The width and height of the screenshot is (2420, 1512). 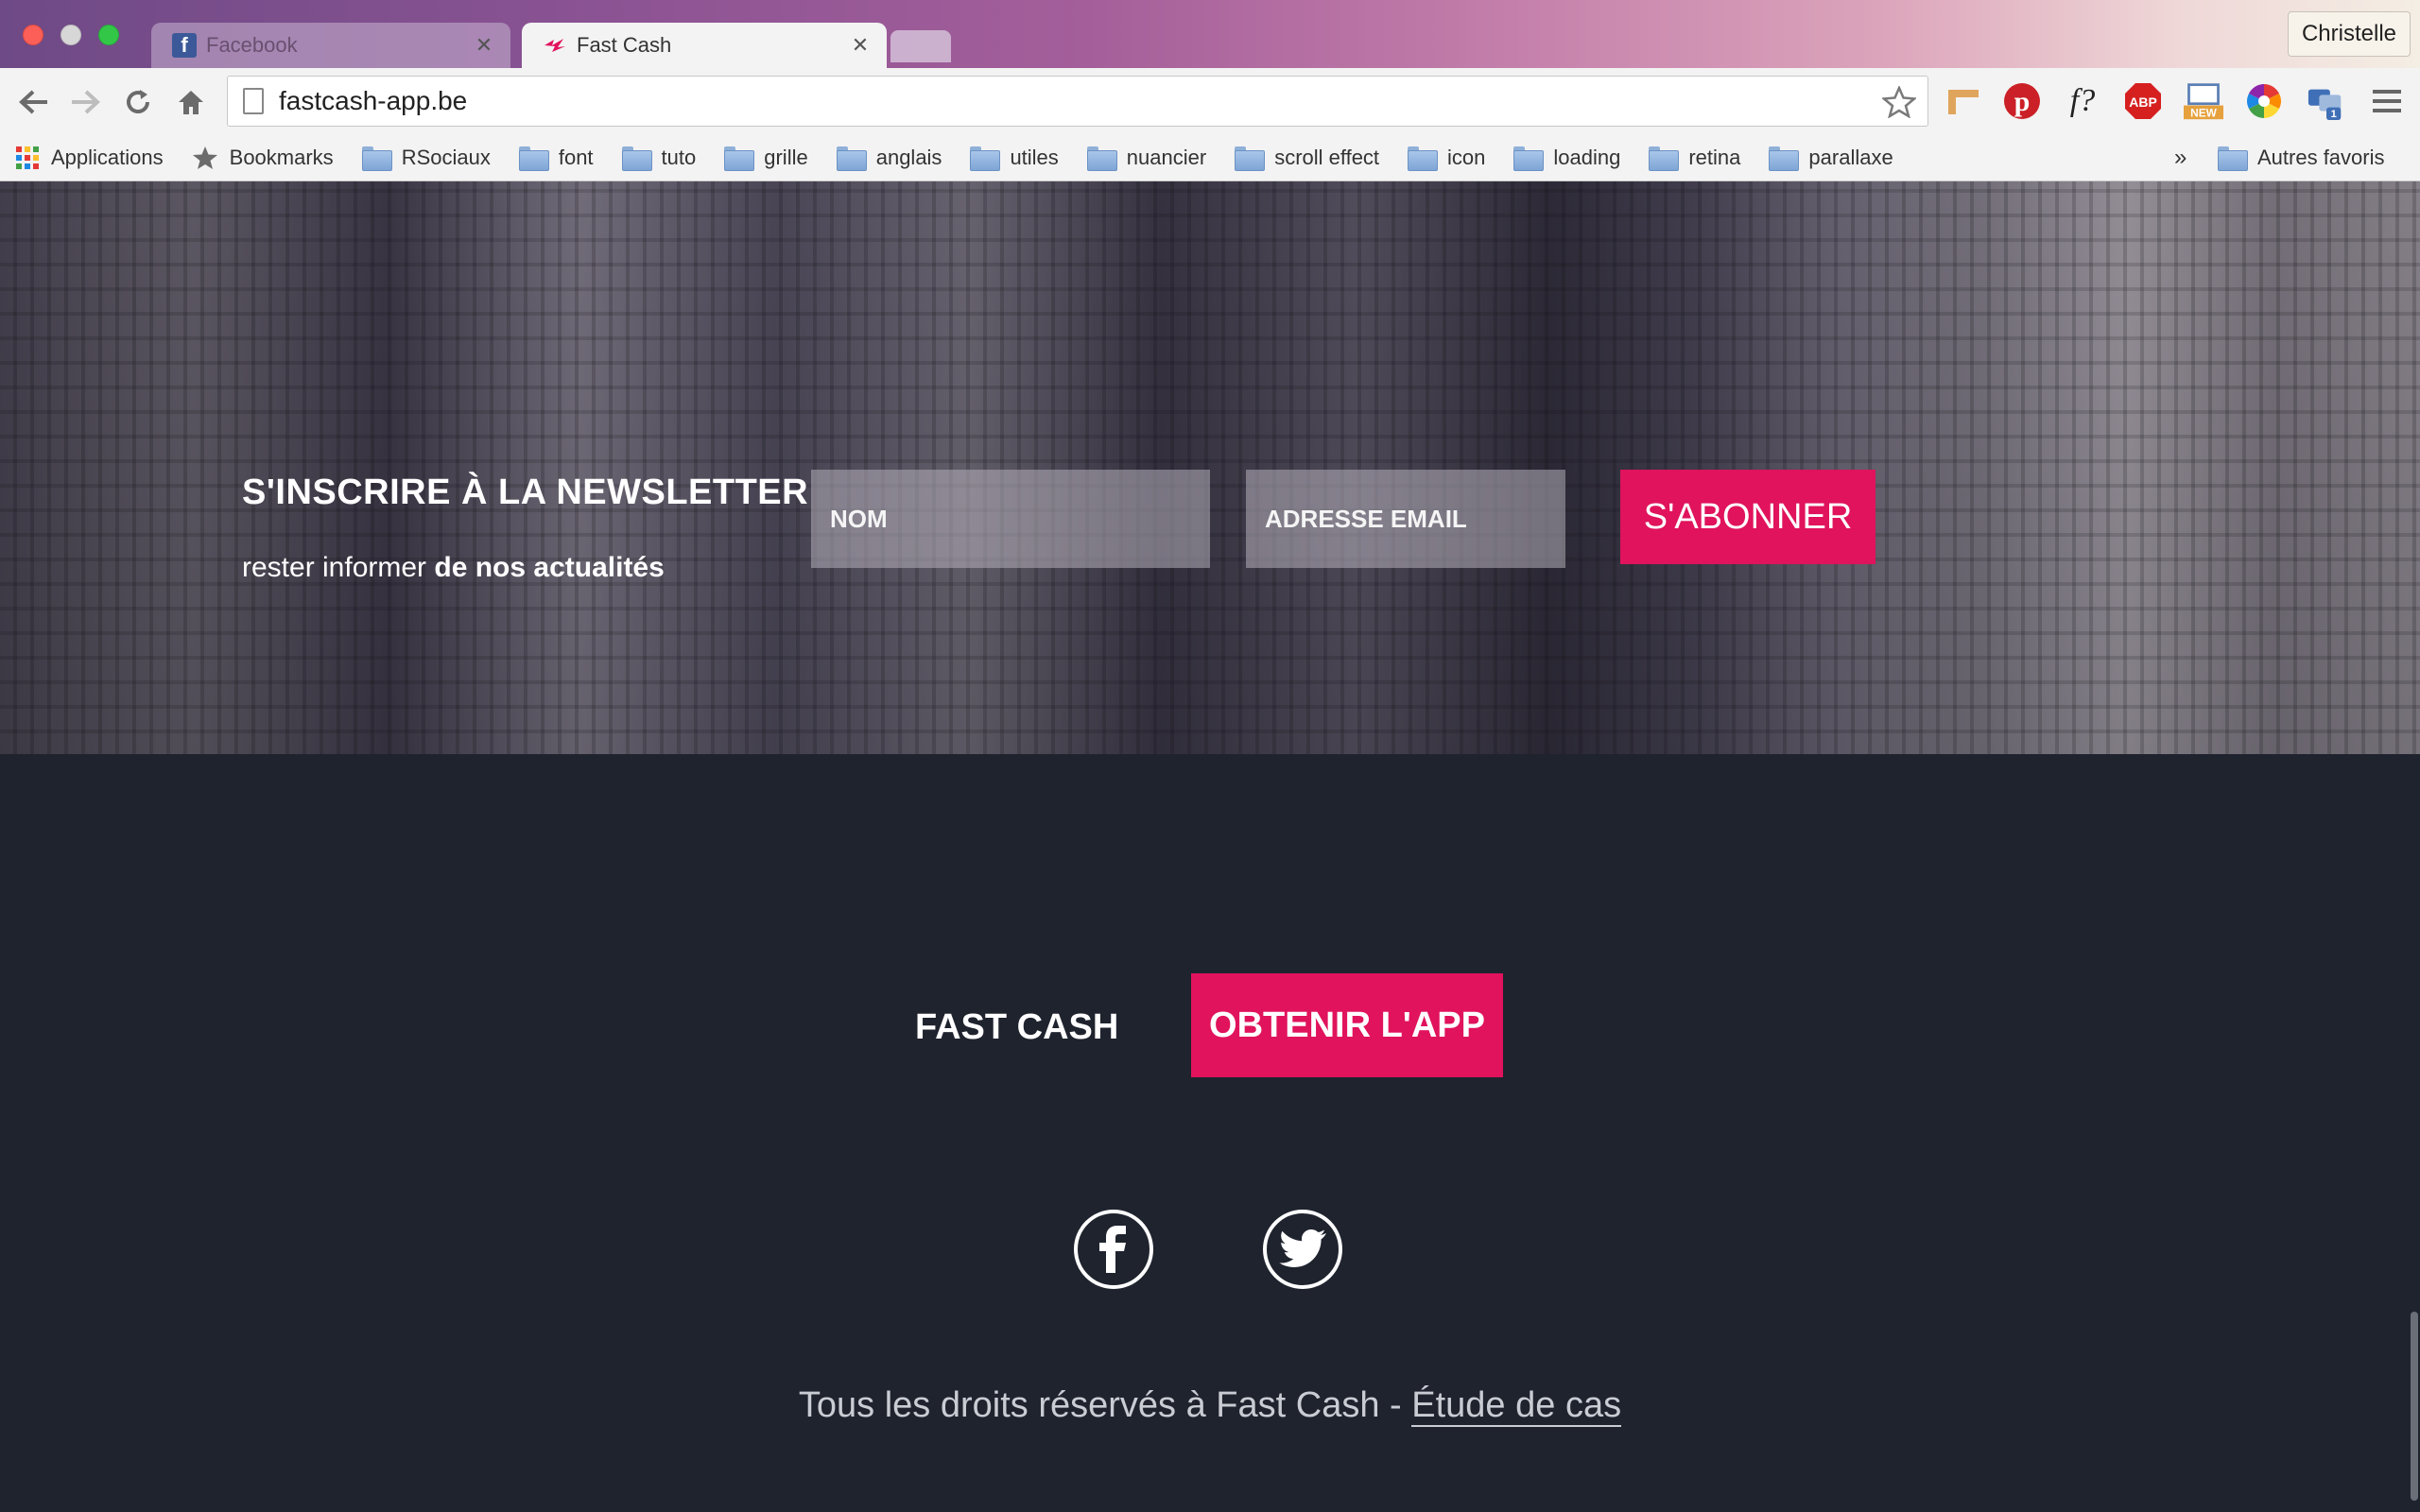 I want to click on bookmark-label: parallaxe, so click(x=1850, y=157).